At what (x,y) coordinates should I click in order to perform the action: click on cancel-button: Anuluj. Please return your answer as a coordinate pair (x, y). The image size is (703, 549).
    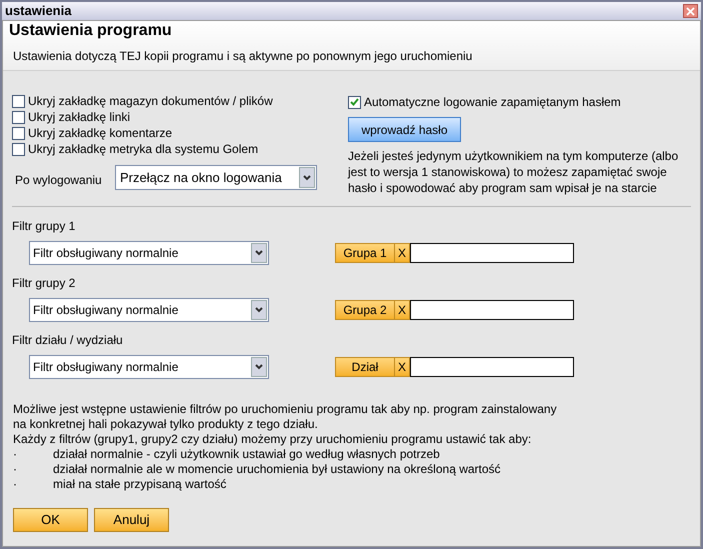
    Looking at the image, I should click on (131, 520).